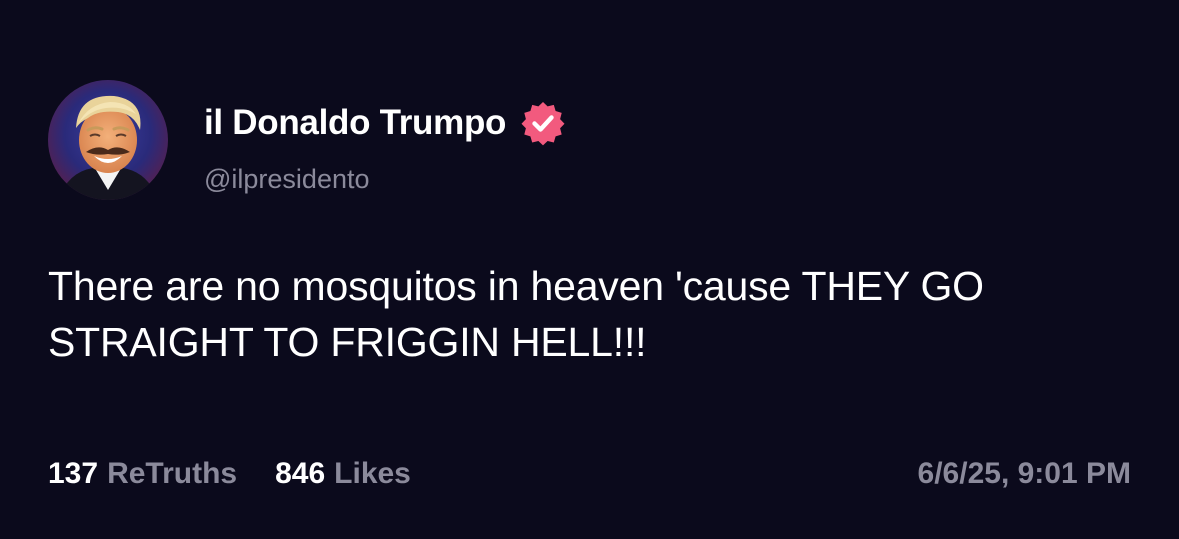 The width and height of the screenshot is (1179, 539). I want to click on retruths-label: ReTruths, so click(172, 473).